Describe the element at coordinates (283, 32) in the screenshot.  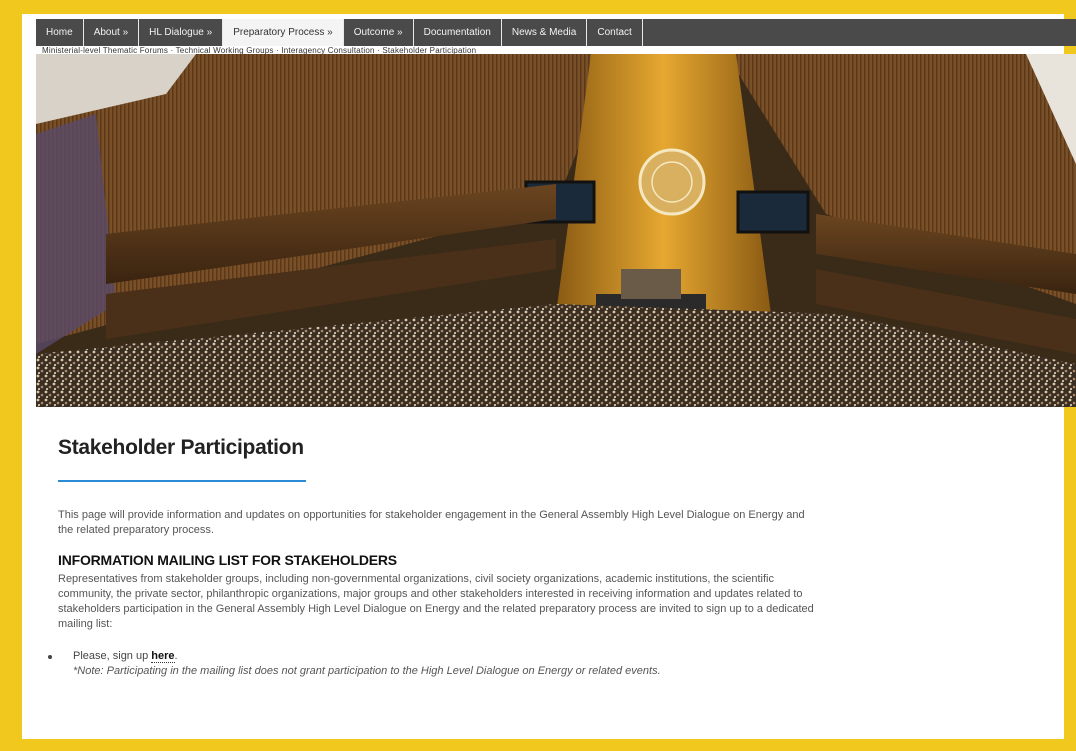
I see `nav-item-preparatory-process: Preparatory Process »` at that location.